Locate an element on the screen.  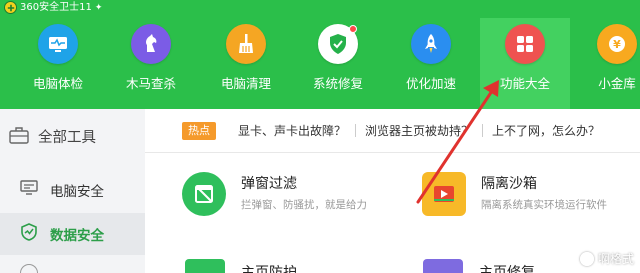
homepage-repair-icon is located at coordinates (443, 266).